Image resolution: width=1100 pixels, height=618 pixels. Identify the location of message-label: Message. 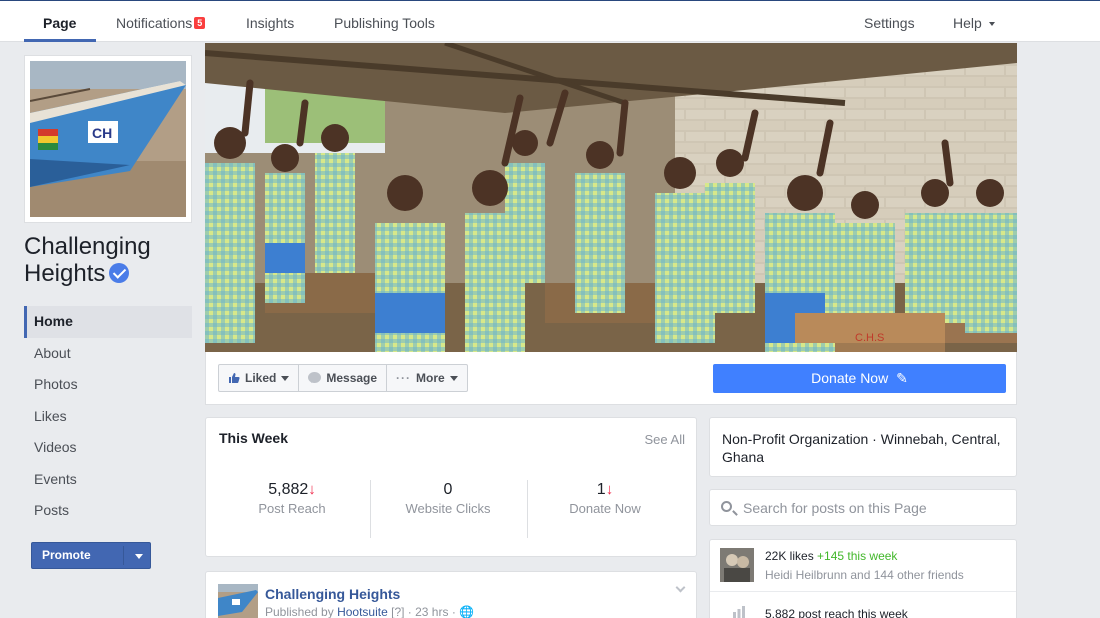
(352, 378).